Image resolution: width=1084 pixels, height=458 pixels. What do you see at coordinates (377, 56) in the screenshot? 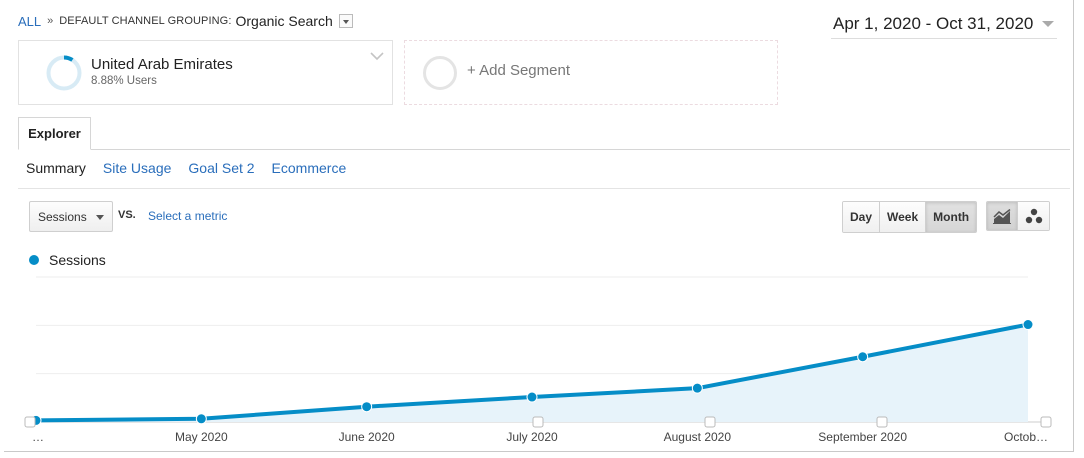
I see `chevron-down-icon` at bounding box center [377, 56].